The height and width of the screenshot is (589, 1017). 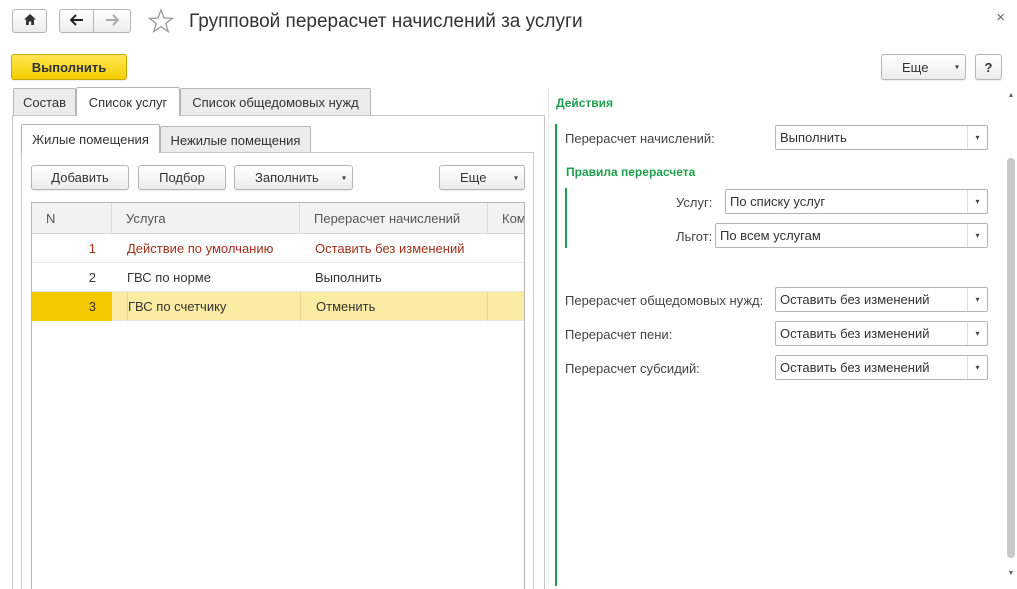 I want to click on add-button: Добавить, so click(x=80, y=177).